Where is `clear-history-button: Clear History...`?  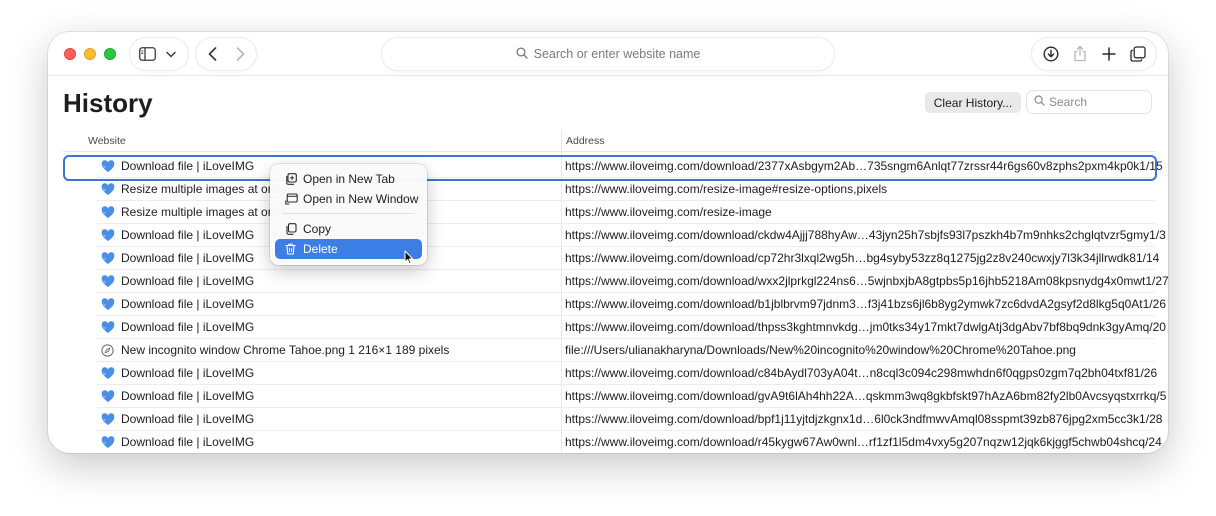
clear-history-button: Clear History... is located at coordinates (973, 102).